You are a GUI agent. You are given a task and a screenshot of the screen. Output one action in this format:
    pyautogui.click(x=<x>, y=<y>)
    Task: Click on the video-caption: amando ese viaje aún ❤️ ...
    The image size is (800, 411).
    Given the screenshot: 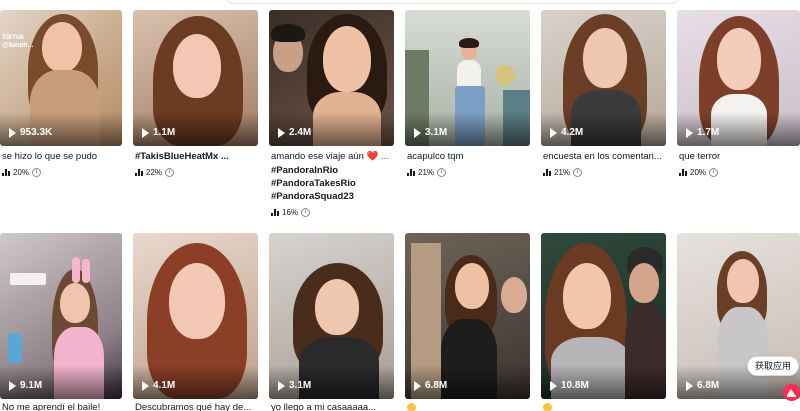 What is the action you would take?
    pyautogui.click(x=333, y=156)
    